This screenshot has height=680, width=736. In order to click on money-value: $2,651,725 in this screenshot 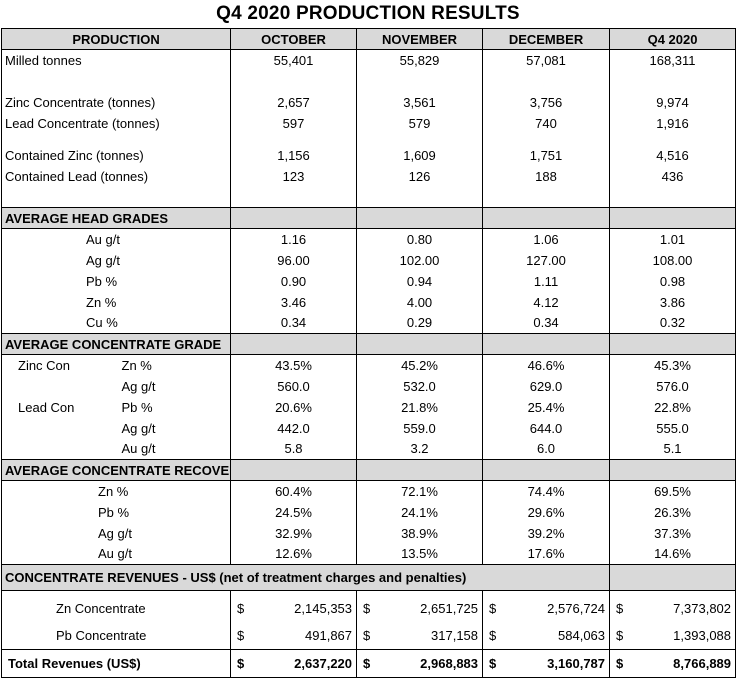, I will do `click(420, 608)`.